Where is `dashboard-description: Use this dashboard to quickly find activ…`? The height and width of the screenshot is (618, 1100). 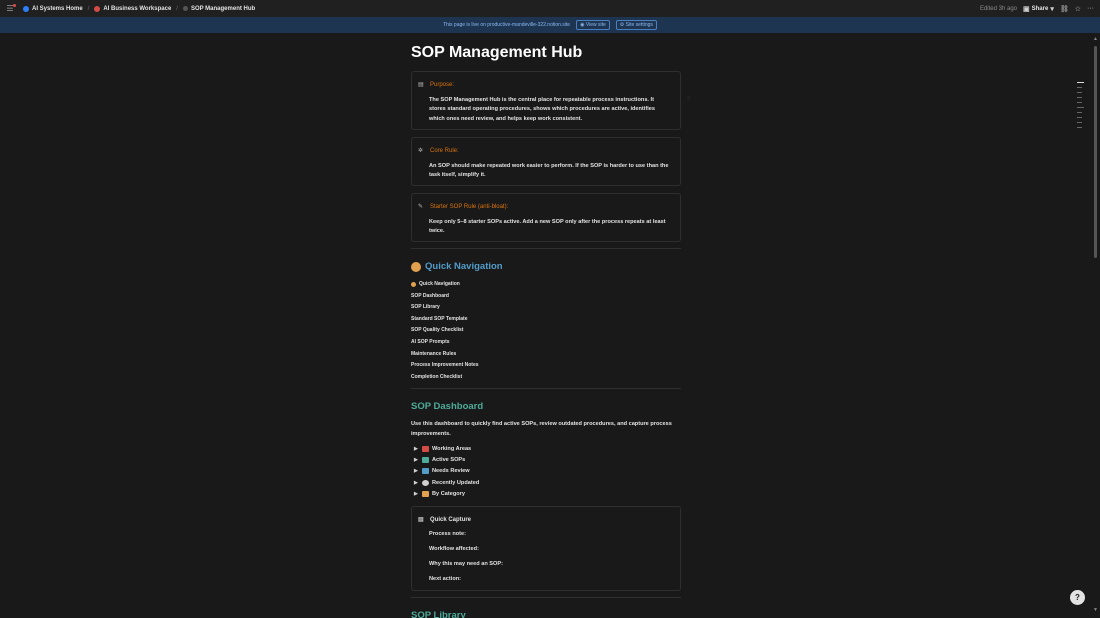 dashboard-description: Use this dashboard to quickly find activ… is located at coordinates (541, 429).